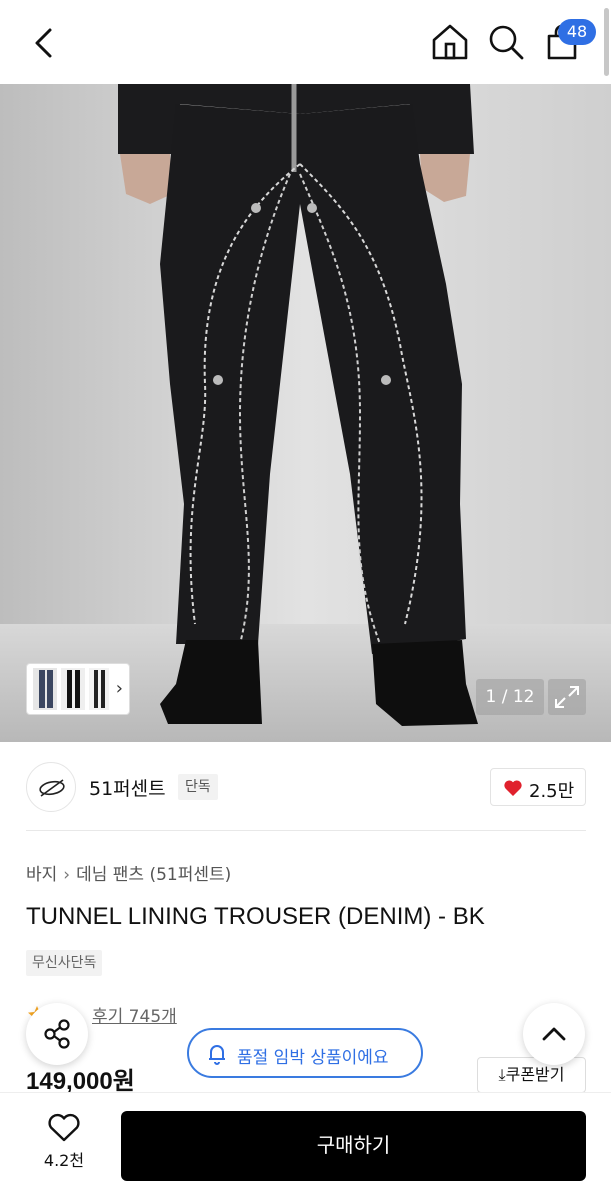 The height and width of the screenshot is (1200, 611). I want to click on wishlist-count: 4.2천, so click(64, 1160).